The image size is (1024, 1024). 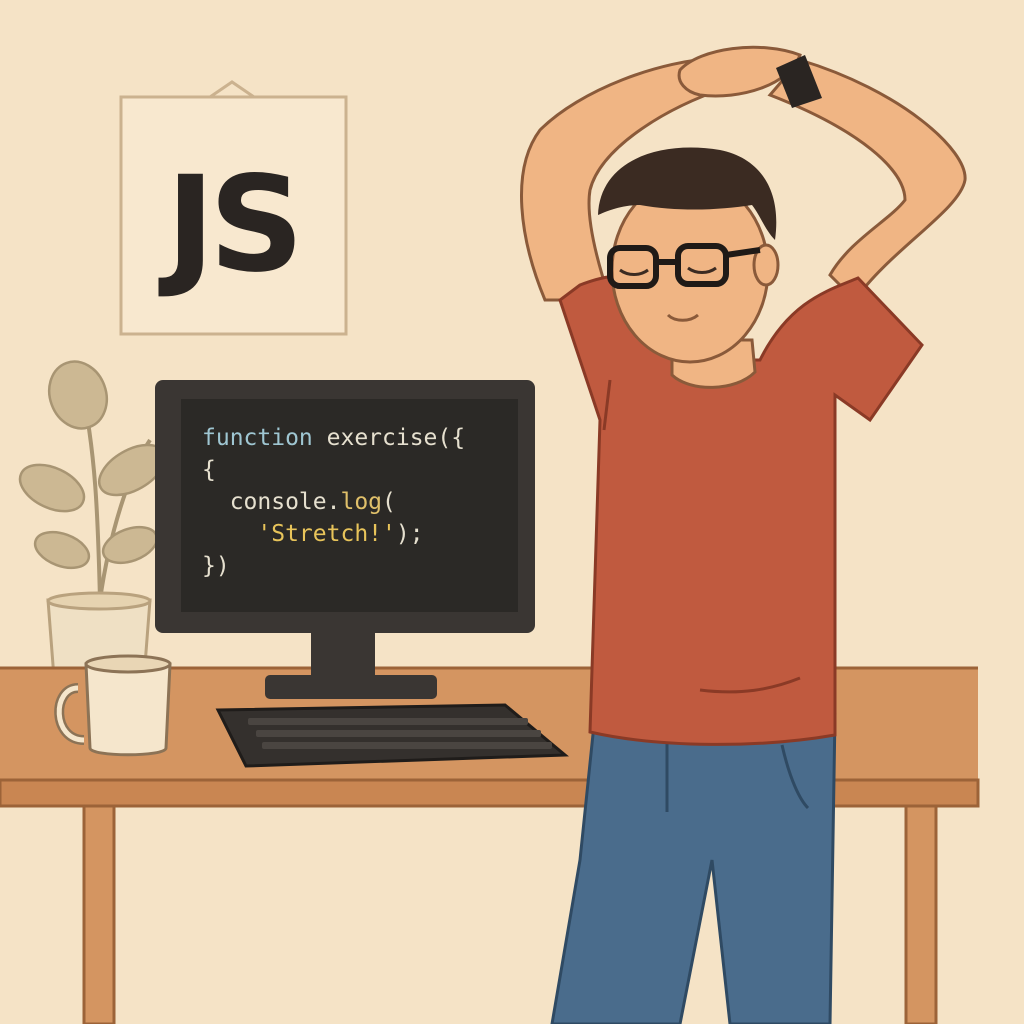 What do you see at coordinates (299, 502) in the screenshot?
I see `code-line: console.log(` at bounding box center [299, 502].